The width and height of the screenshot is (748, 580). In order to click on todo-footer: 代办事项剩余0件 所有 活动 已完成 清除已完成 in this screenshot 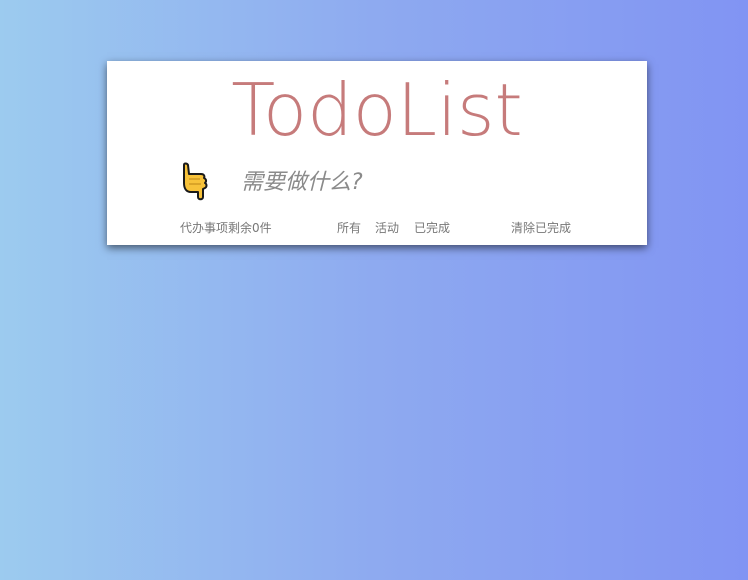, I will do `click(377, 228)`.